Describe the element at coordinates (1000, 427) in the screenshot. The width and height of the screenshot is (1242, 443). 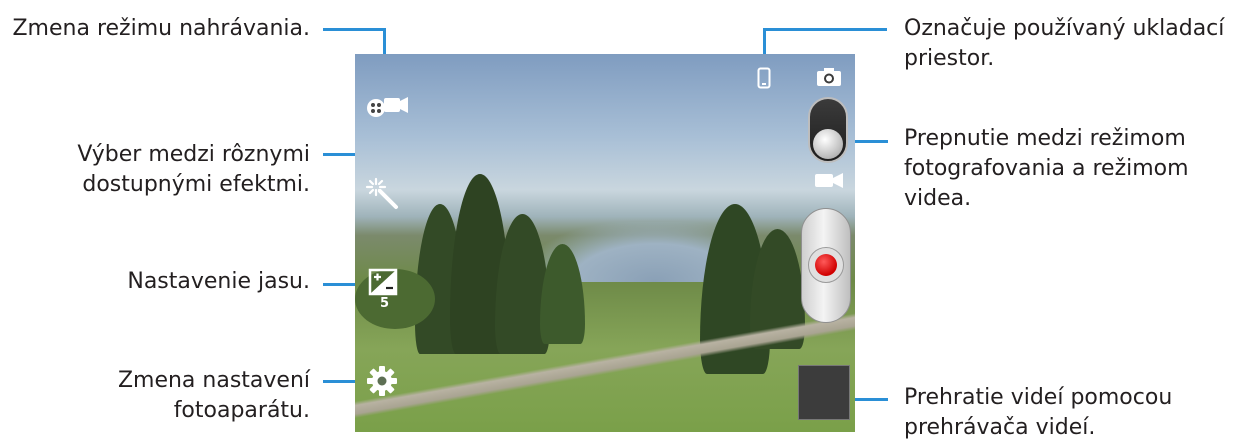
I see `label-playback-line2: prehrávača videí.` at that location.